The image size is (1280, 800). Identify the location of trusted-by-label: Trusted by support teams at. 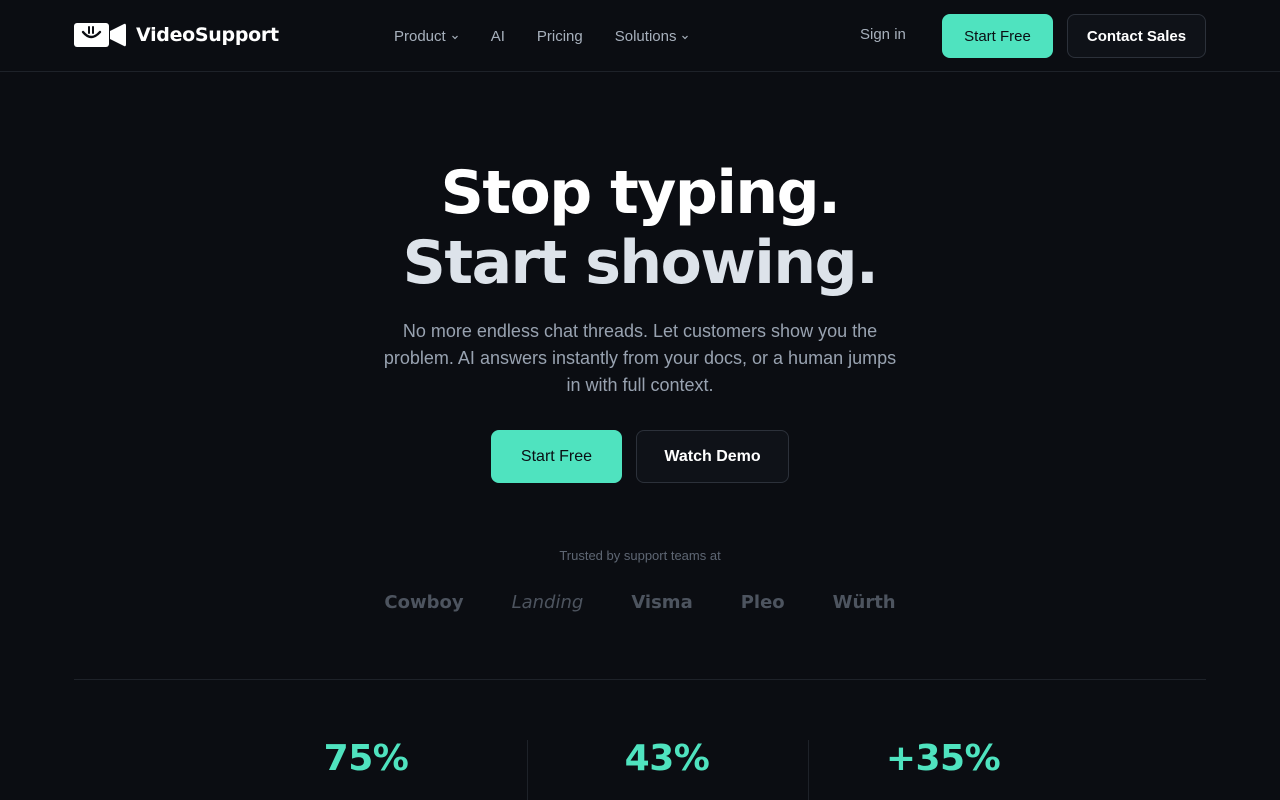
(640, 555).